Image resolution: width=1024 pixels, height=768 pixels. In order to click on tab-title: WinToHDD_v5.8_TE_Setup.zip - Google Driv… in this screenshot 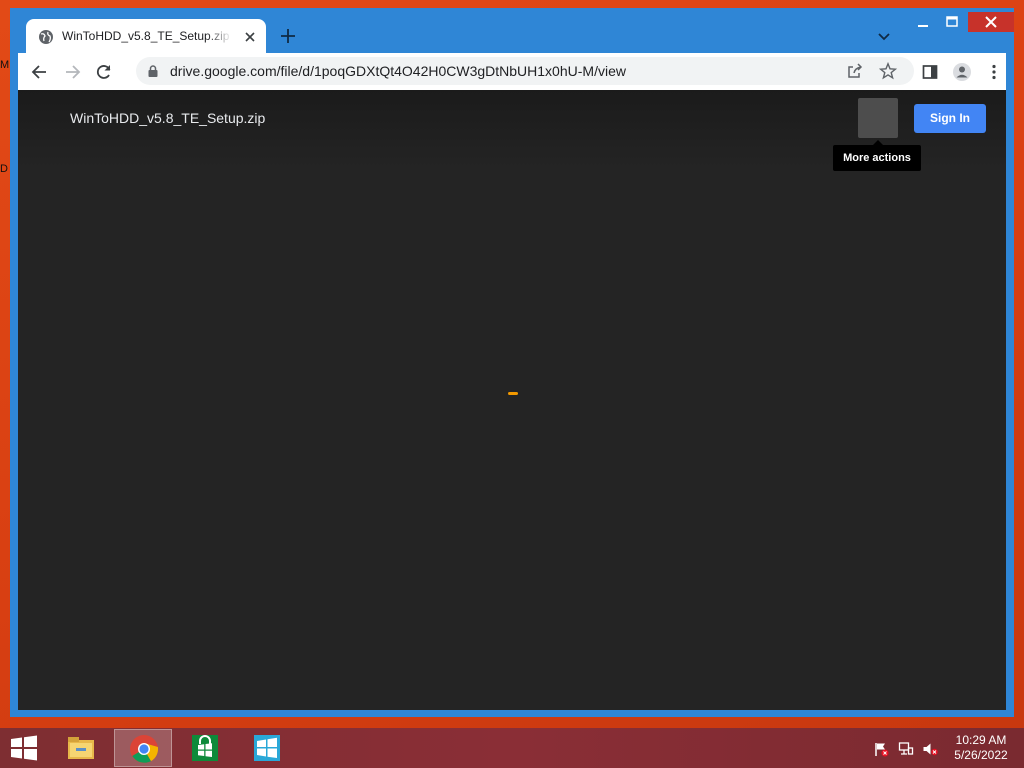, I will do `click(147, 36)`.